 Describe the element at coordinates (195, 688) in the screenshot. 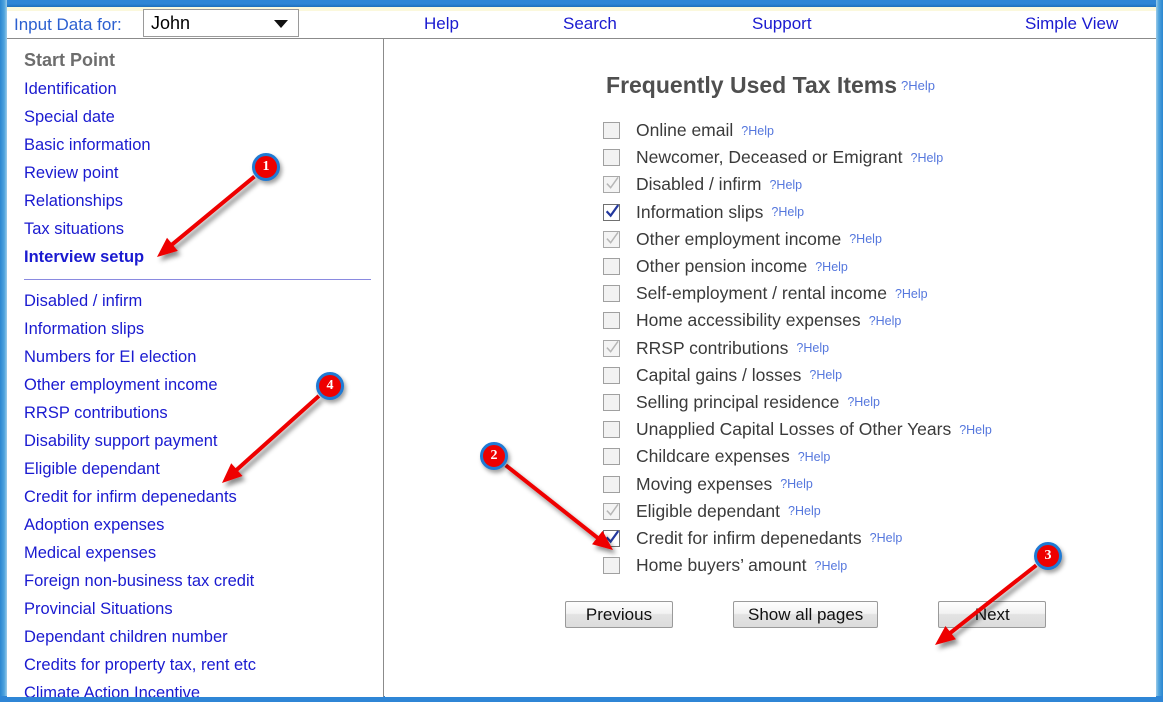

I see `sidebar-item: Climate Action Incentive` at that location.